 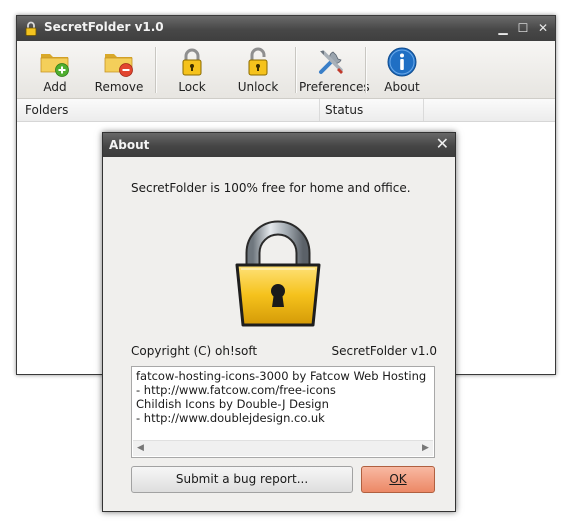 What do you see at coordinates (129, 145) in the screenshot?
I see `about-title: About` at bounding box center [129, 145].